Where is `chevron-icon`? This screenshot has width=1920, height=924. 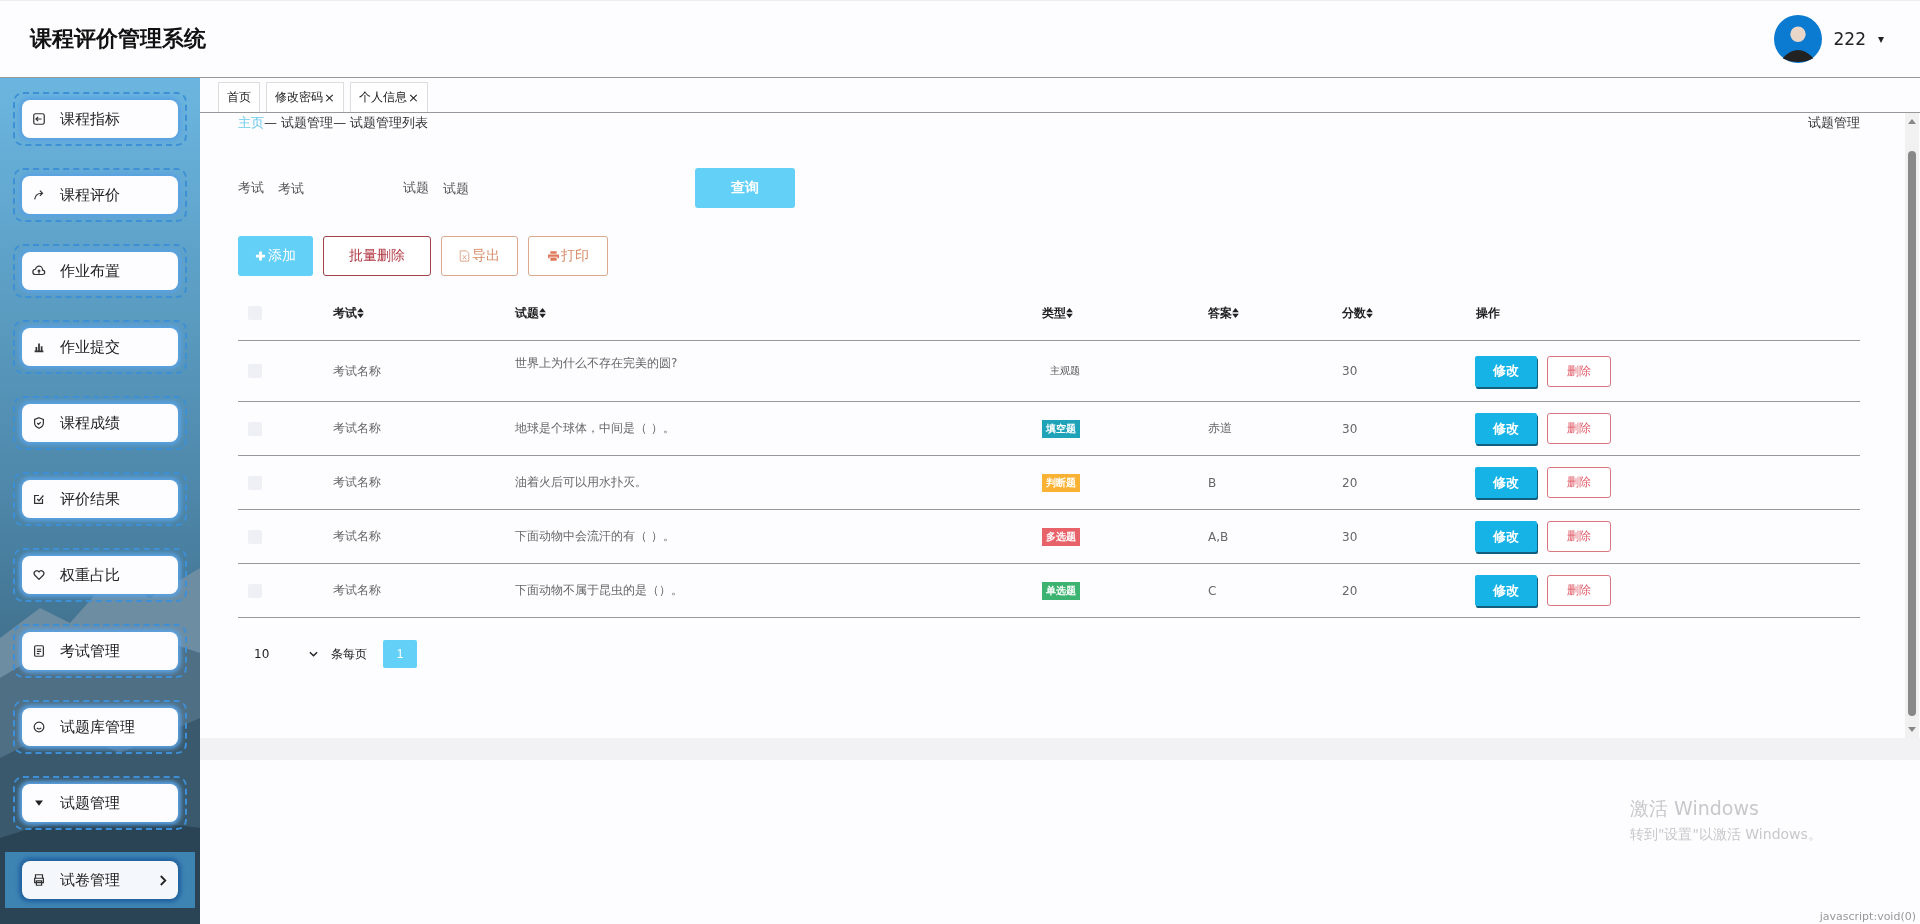
chevron-icon is located at coordinates (163, 880).